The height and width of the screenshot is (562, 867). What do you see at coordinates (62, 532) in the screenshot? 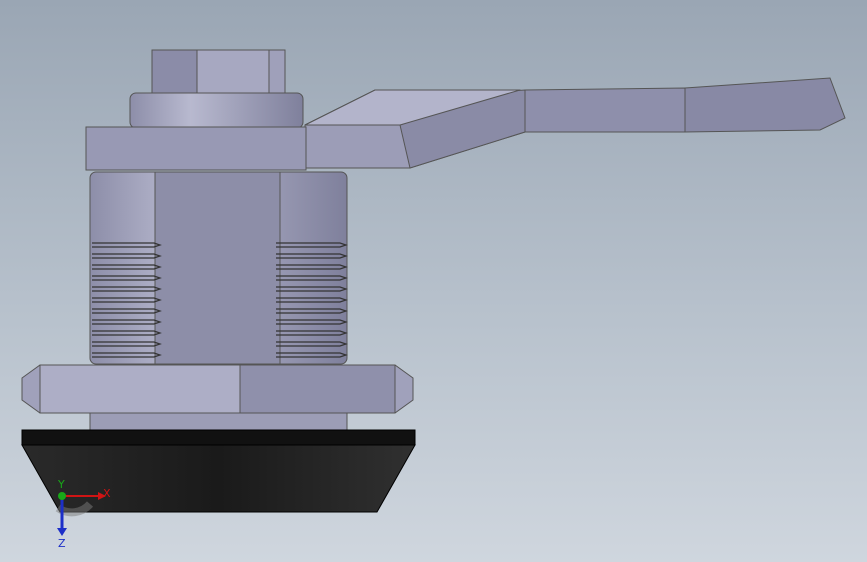
I see `z-axis-arrow-icon` at bounding box center [62, 532].